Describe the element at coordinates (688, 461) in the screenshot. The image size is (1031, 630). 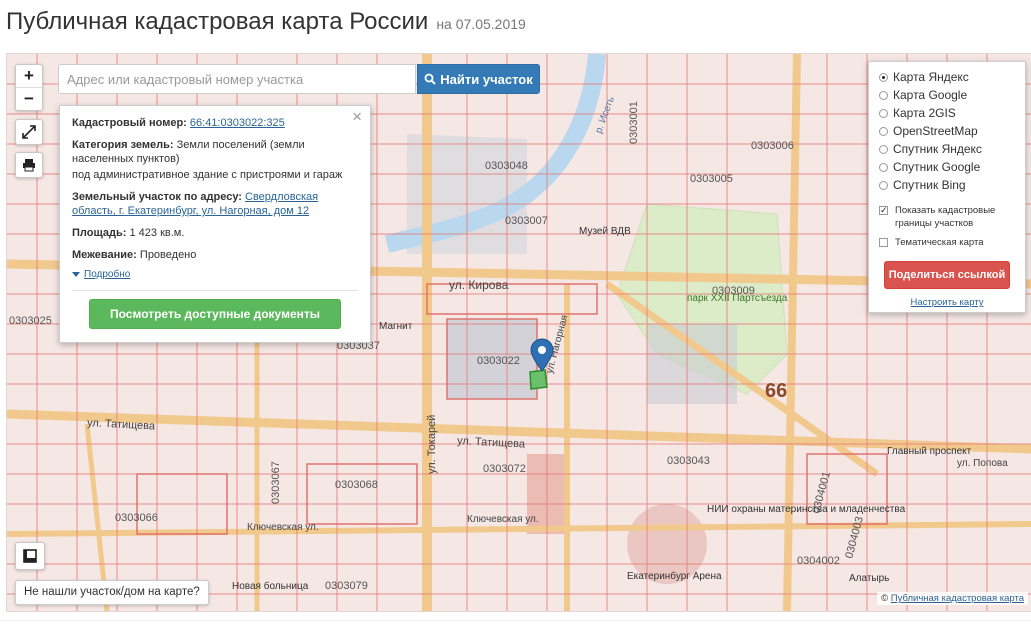
I see `quarter-label: 0303043` at that location.